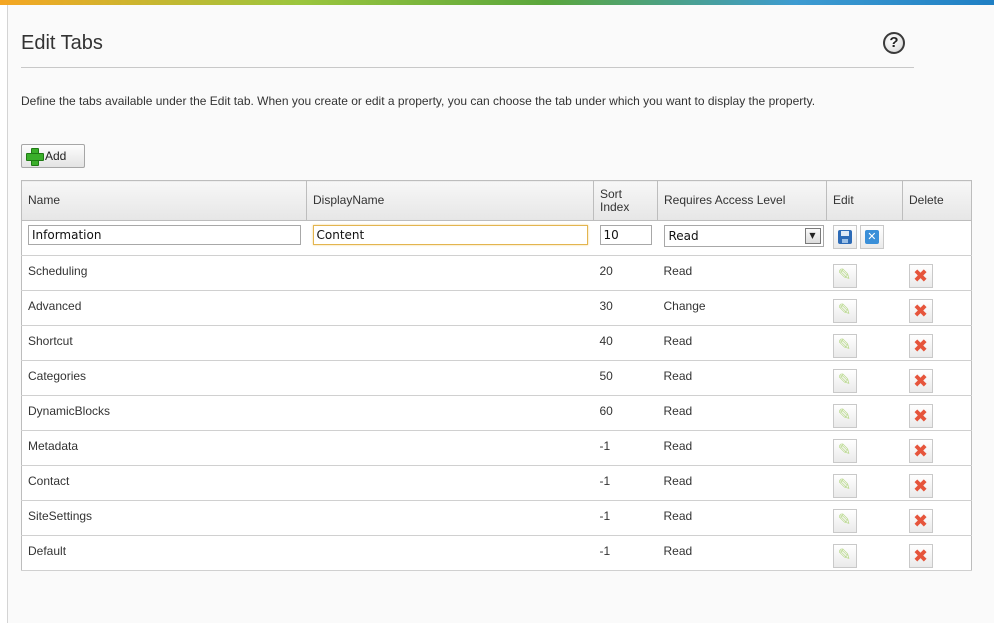 This screenshot has width=994, height=623. I want to click on access-level-select: Read ▼, so click(743, 236).